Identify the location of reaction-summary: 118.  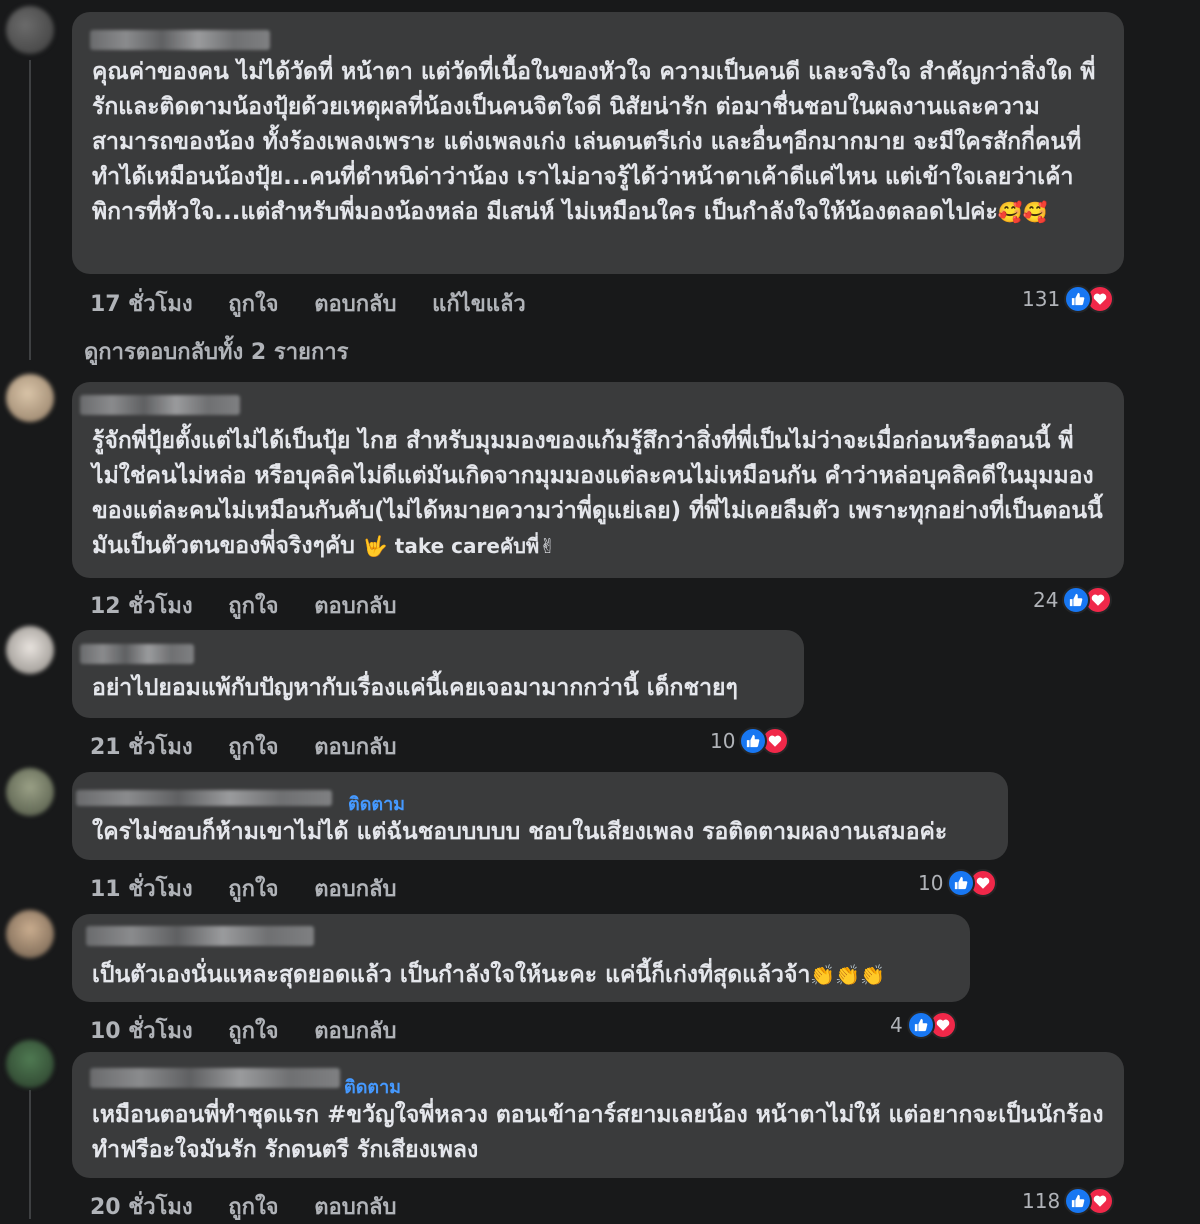
(1068, 1201).